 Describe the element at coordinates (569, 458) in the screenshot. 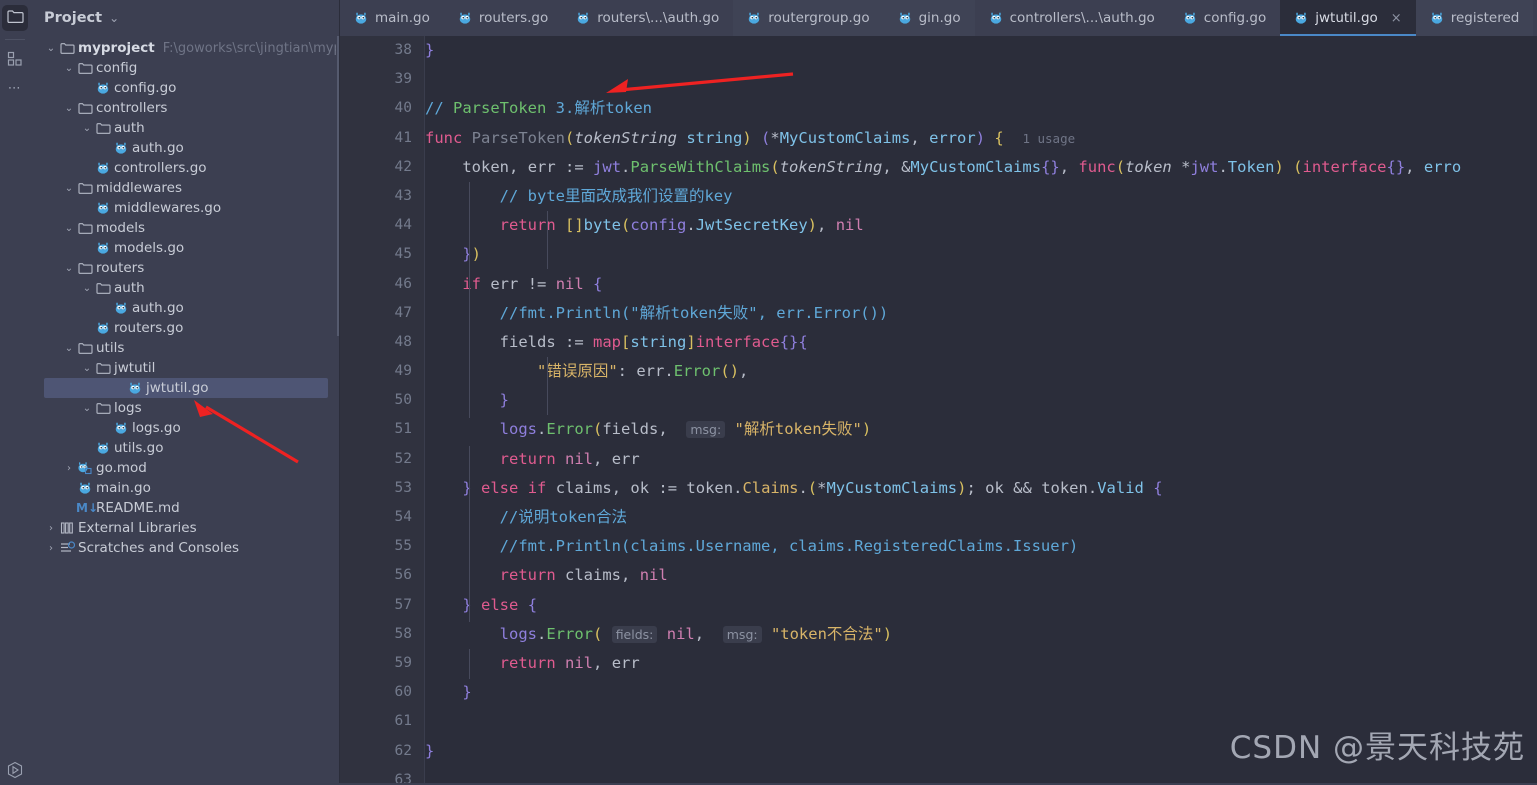

I see `code-line: return nil, err` at that location.